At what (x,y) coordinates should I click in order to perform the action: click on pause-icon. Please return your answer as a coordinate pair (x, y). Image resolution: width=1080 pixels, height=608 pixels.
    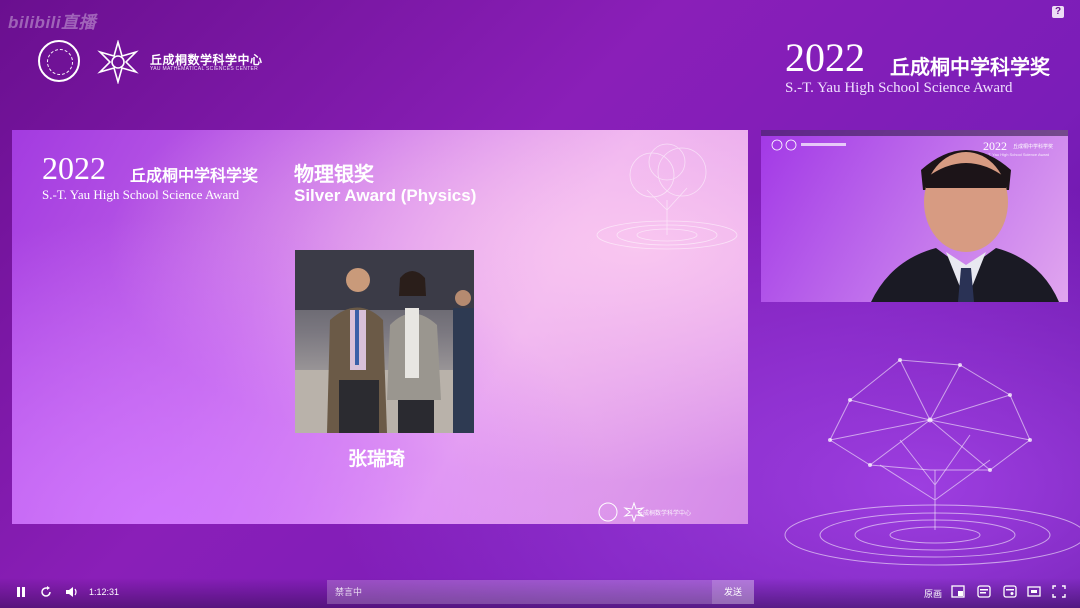
    Looking at the image, I should click on (21, 592).